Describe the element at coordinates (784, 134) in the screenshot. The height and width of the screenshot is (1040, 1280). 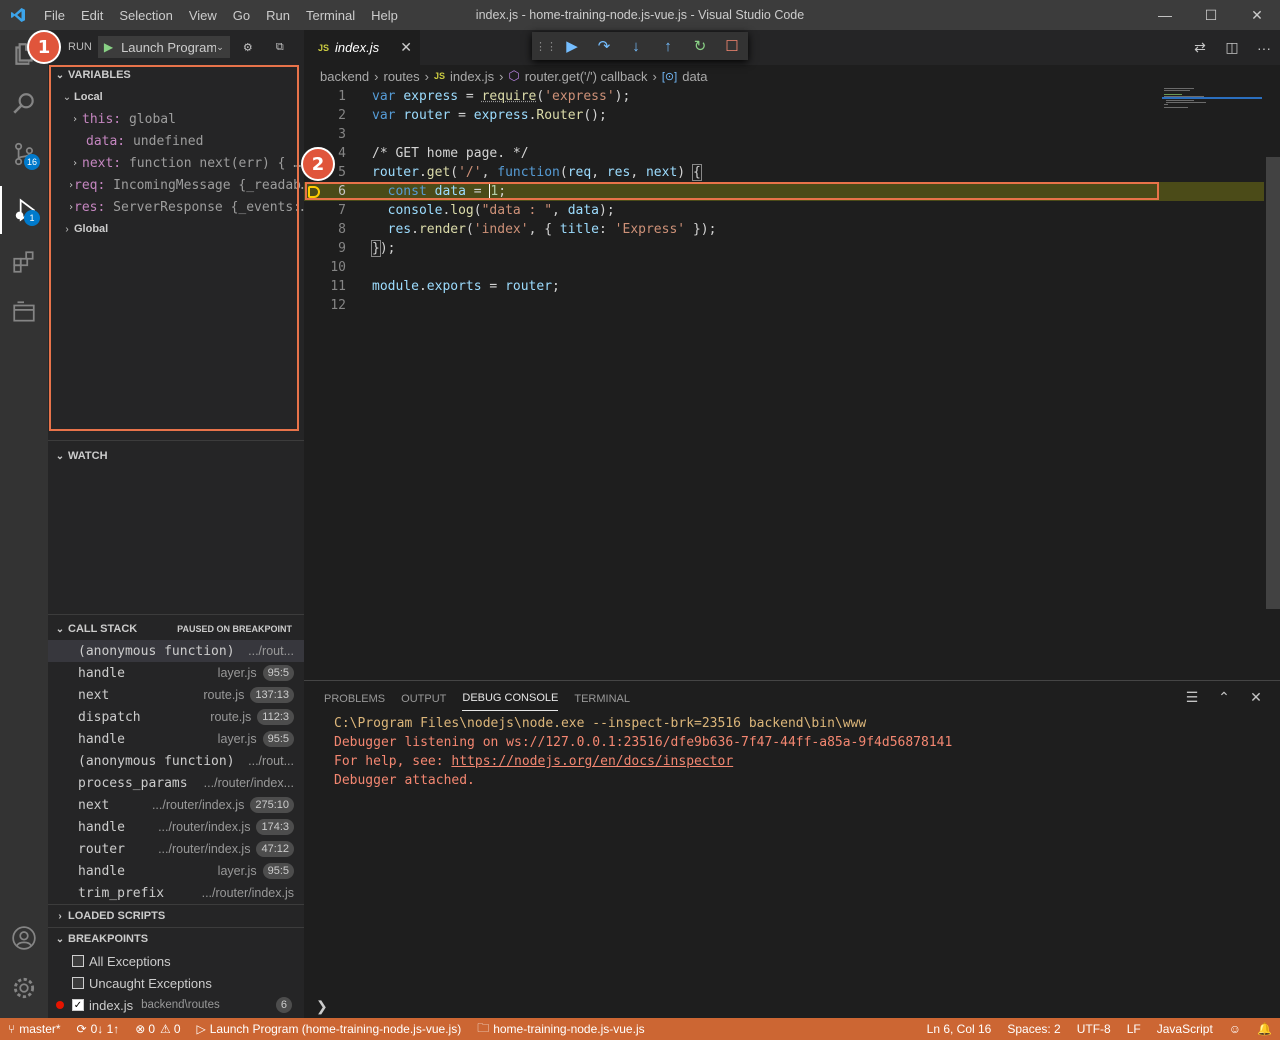
I see `code-line: 3` at that location.